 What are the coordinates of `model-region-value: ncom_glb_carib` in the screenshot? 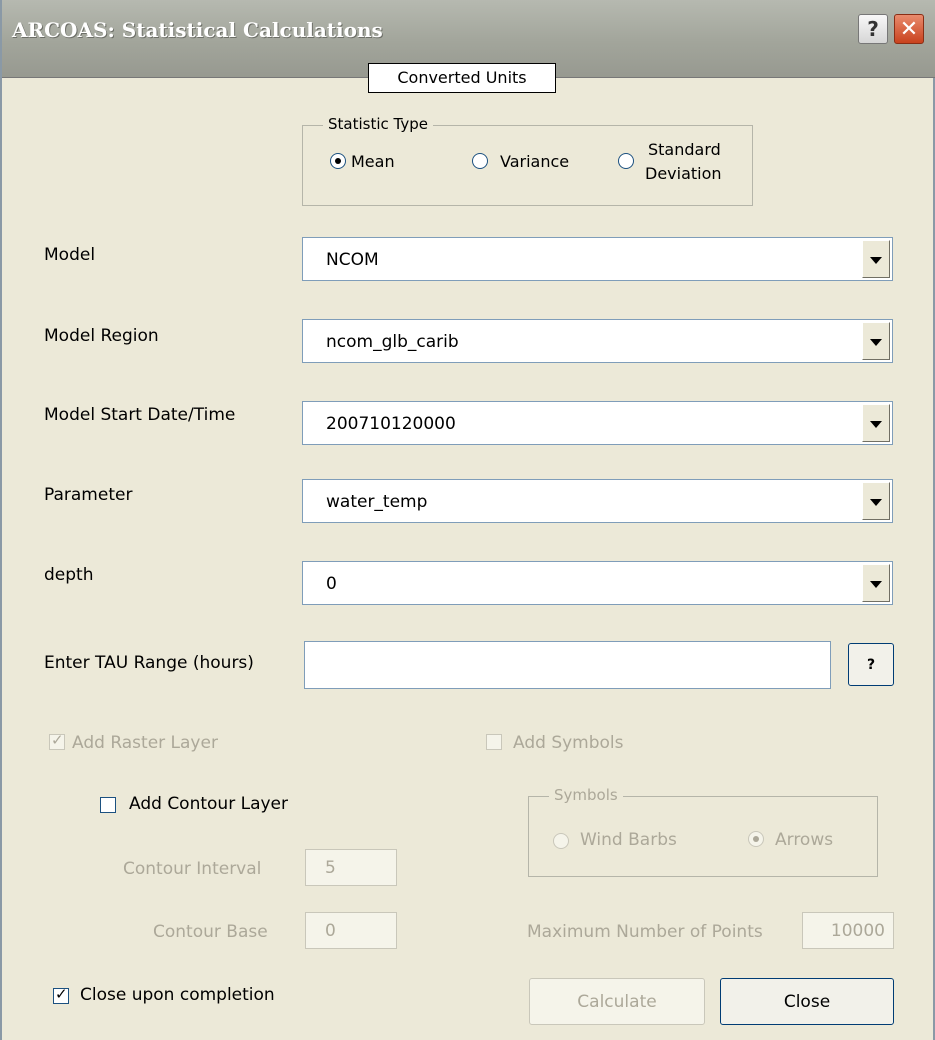 It's located at (392, 342).